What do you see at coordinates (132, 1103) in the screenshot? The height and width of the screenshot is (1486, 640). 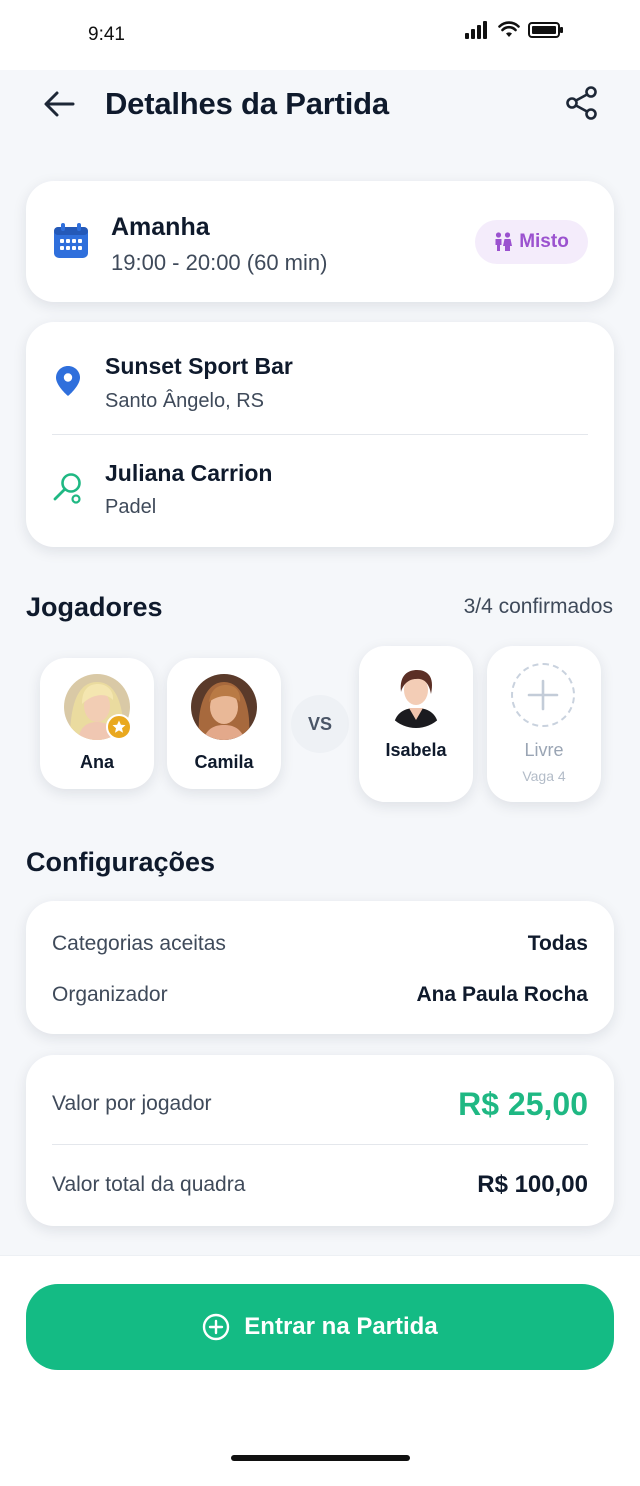 I see `price-per-player-label: Valor por jogador` at bounding box center [132, 1103].